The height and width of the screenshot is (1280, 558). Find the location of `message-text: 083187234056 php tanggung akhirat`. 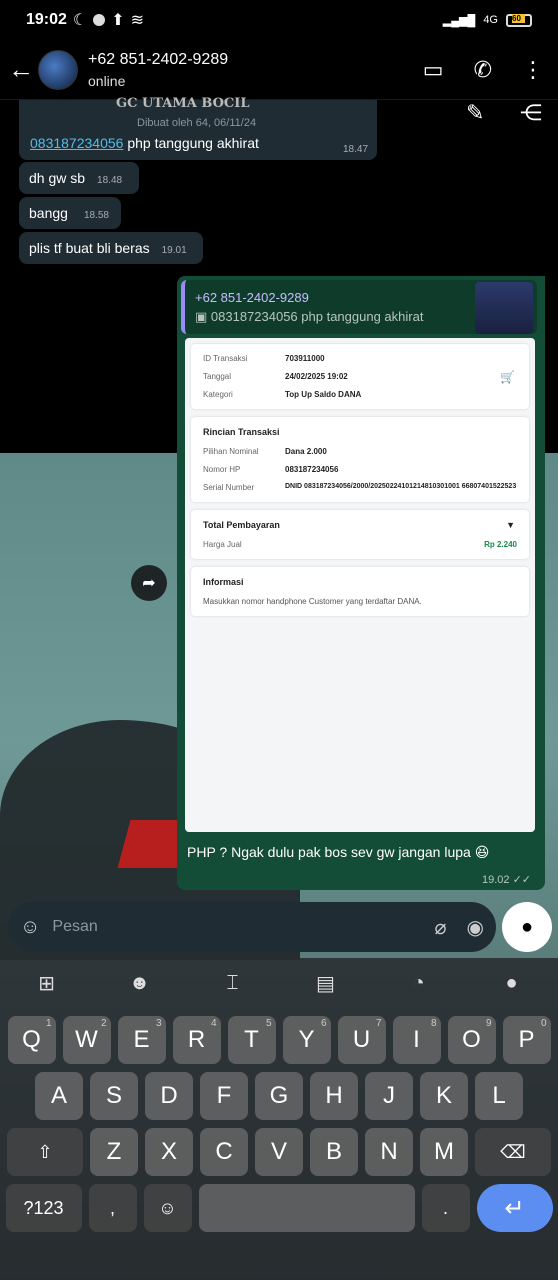

message-text: 083187234056 php tanggung akhirat is located at coordinates (144, 143).